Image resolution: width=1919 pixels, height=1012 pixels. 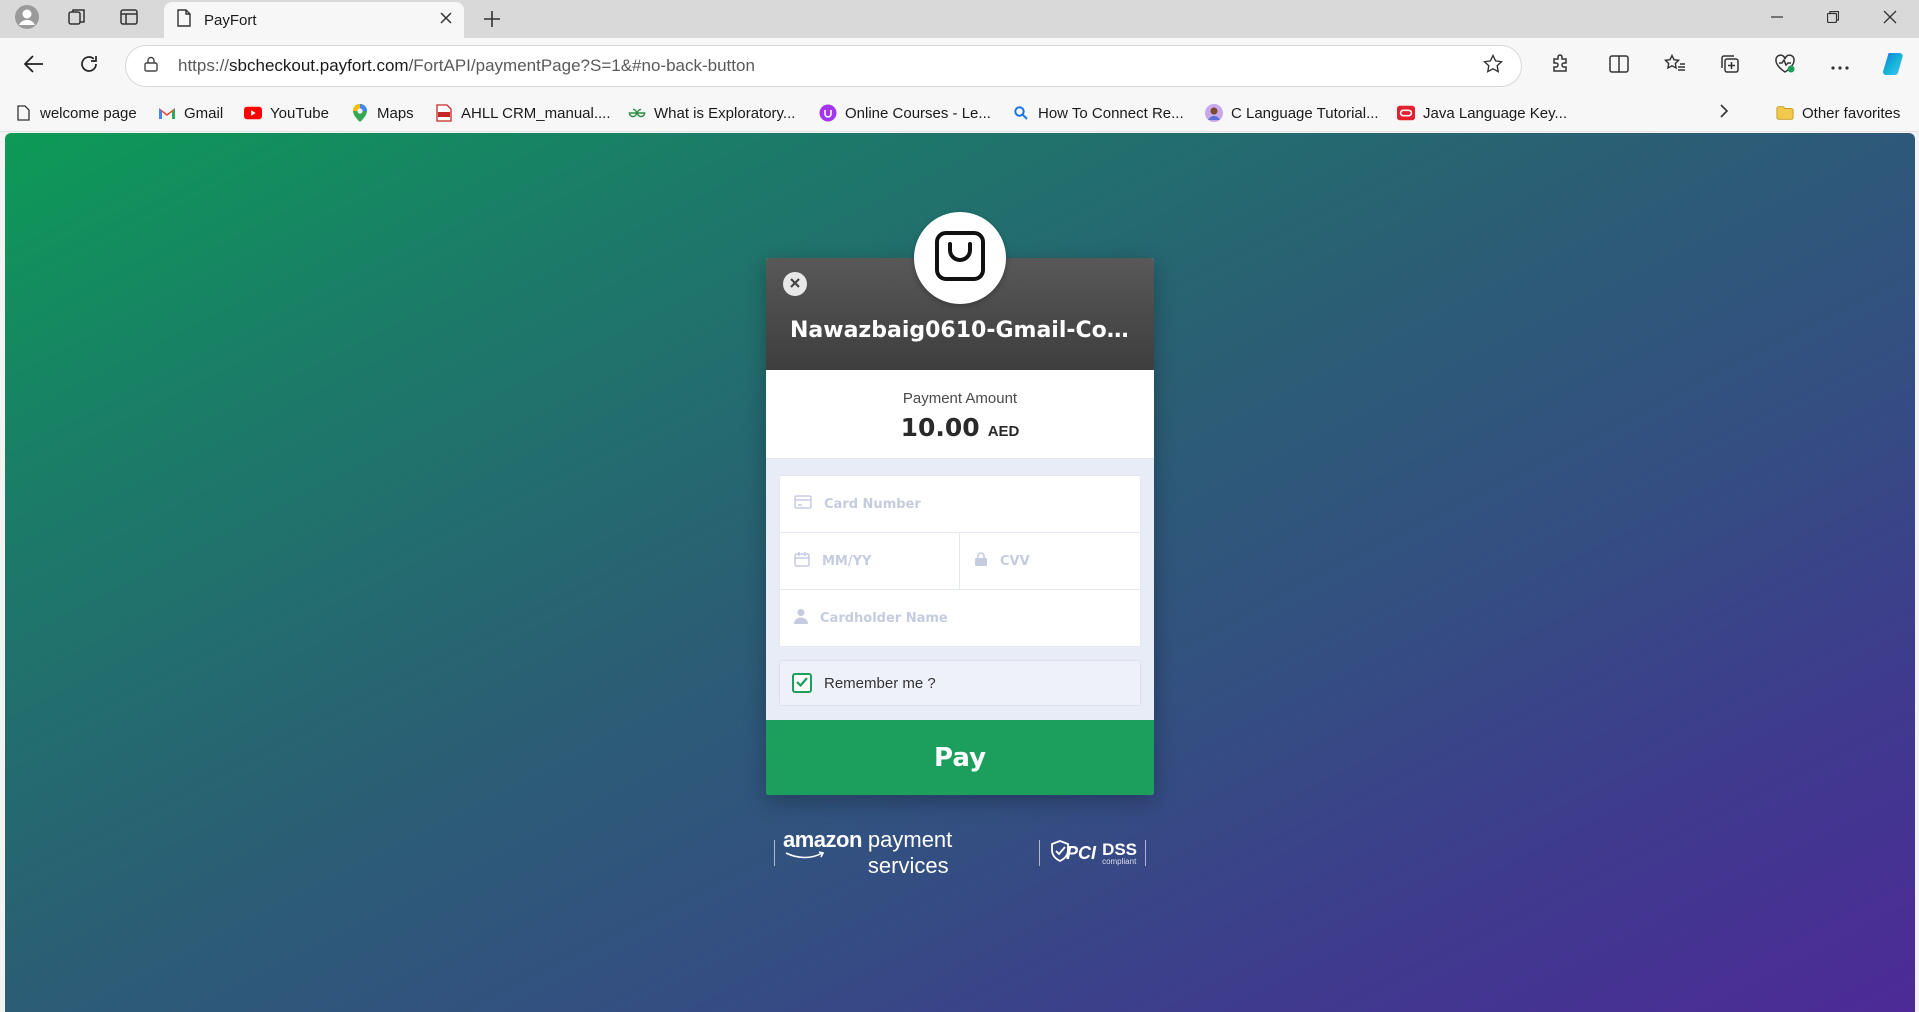 I want to click on minimize-icon, so click(x=1777, y=19).